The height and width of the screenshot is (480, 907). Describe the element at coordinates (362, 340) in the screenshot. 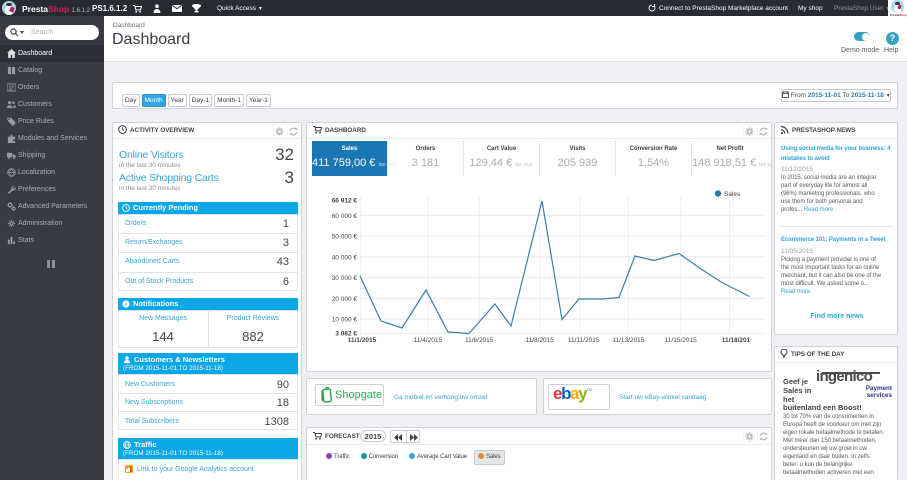

I see `svg-text: 11/1/2015` at that location.